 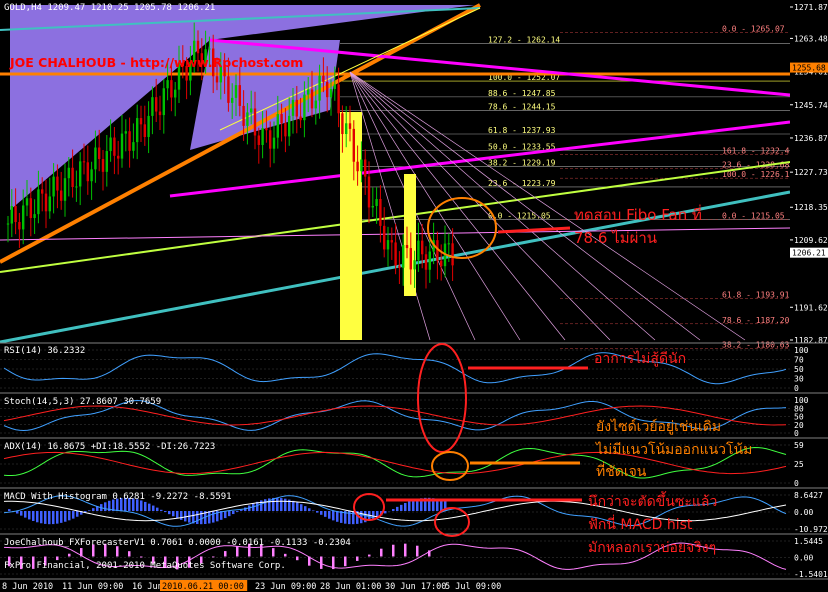 What do you see at coordinates (674, 450) in the screenshot?
I see `stoch-adx-note-2: ไม่มีแนวโน้มออกแนวโน้ม` at bounding box center [674, 450].